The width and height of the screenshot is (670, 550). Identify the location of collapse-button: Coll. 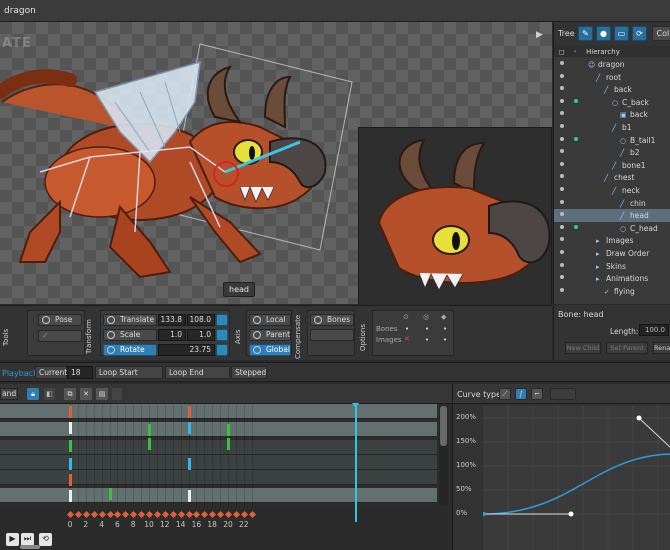
(661, 33).